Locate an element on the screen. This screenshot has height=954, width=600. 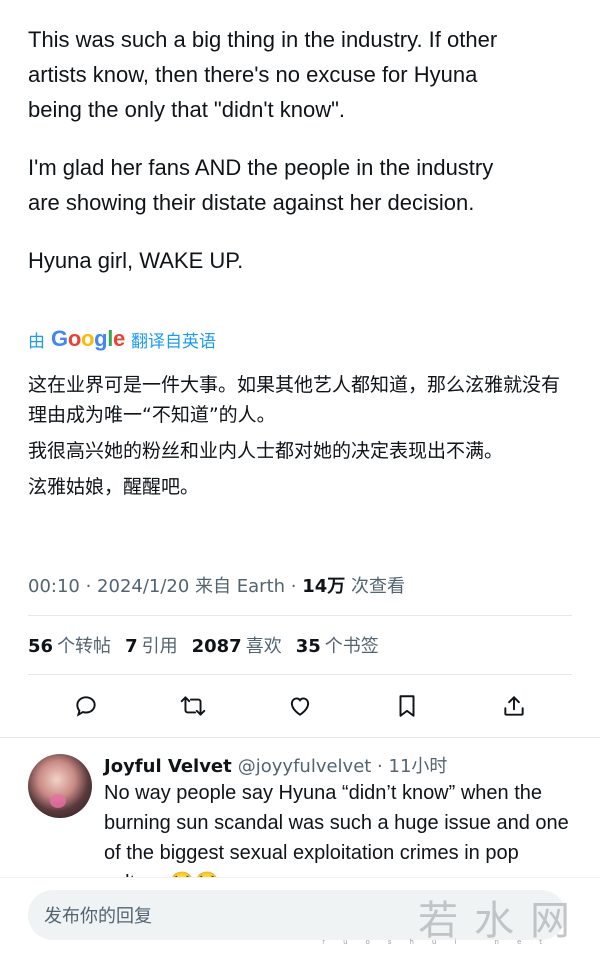
reposts-stat: 56 个转帖 is located at coordinates (69, 645).